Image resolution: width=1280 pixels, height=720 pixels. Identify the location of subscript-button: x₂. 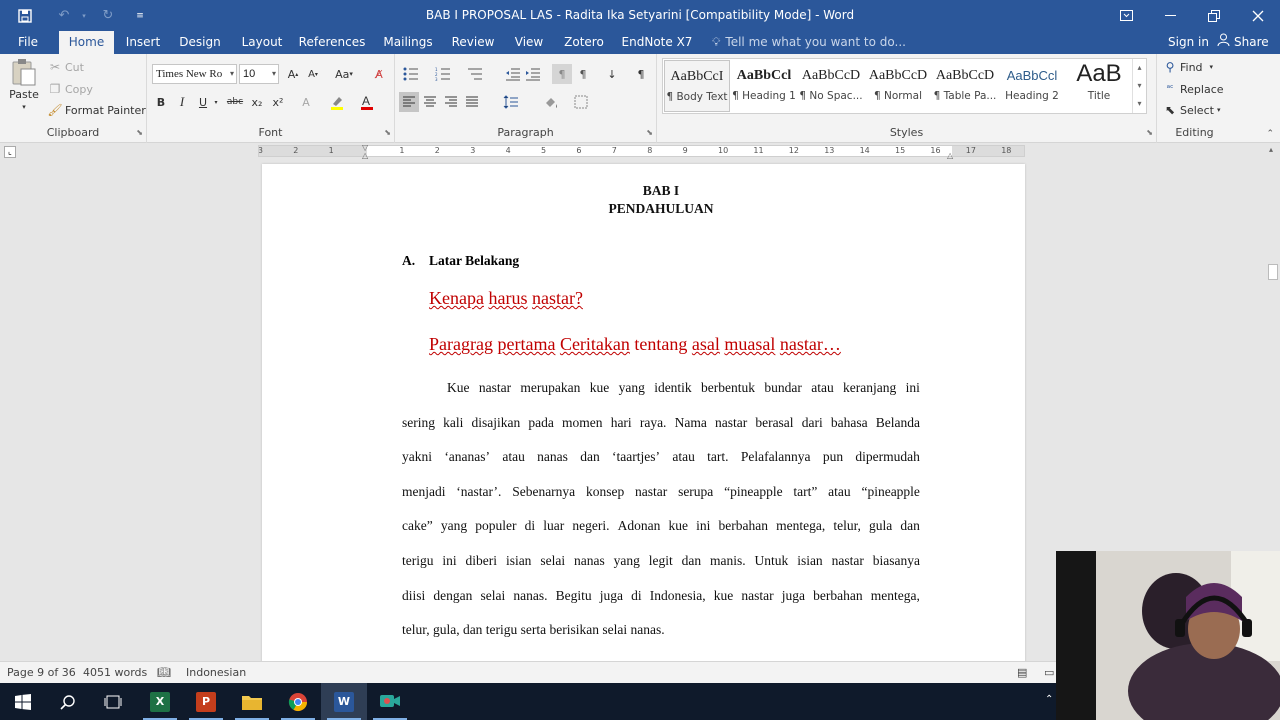
(257, 102).